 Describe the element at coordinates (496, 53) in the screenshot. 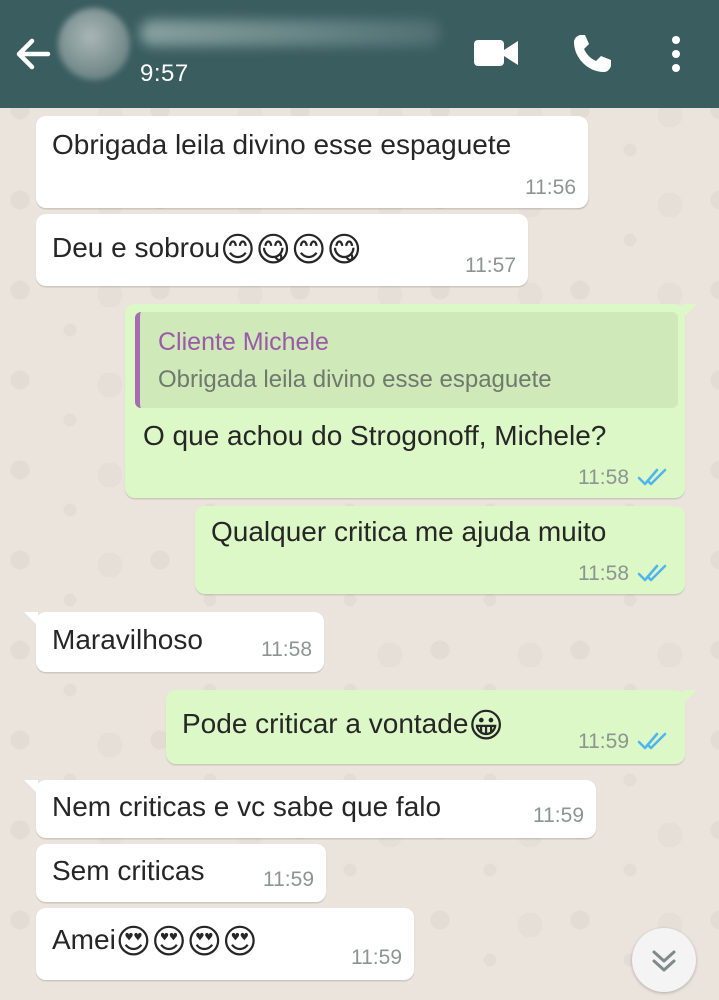

I see `video-call-icon` at that location.